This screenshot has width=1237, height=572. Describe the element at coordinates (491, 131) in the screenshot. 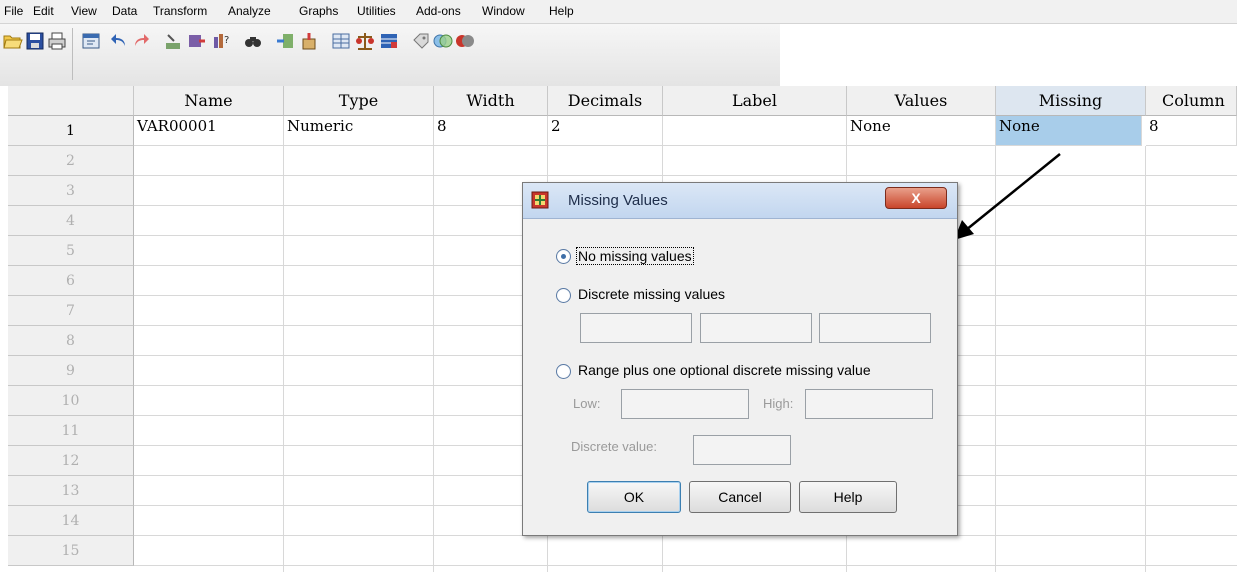

I see `cell-width: 8` at that location.